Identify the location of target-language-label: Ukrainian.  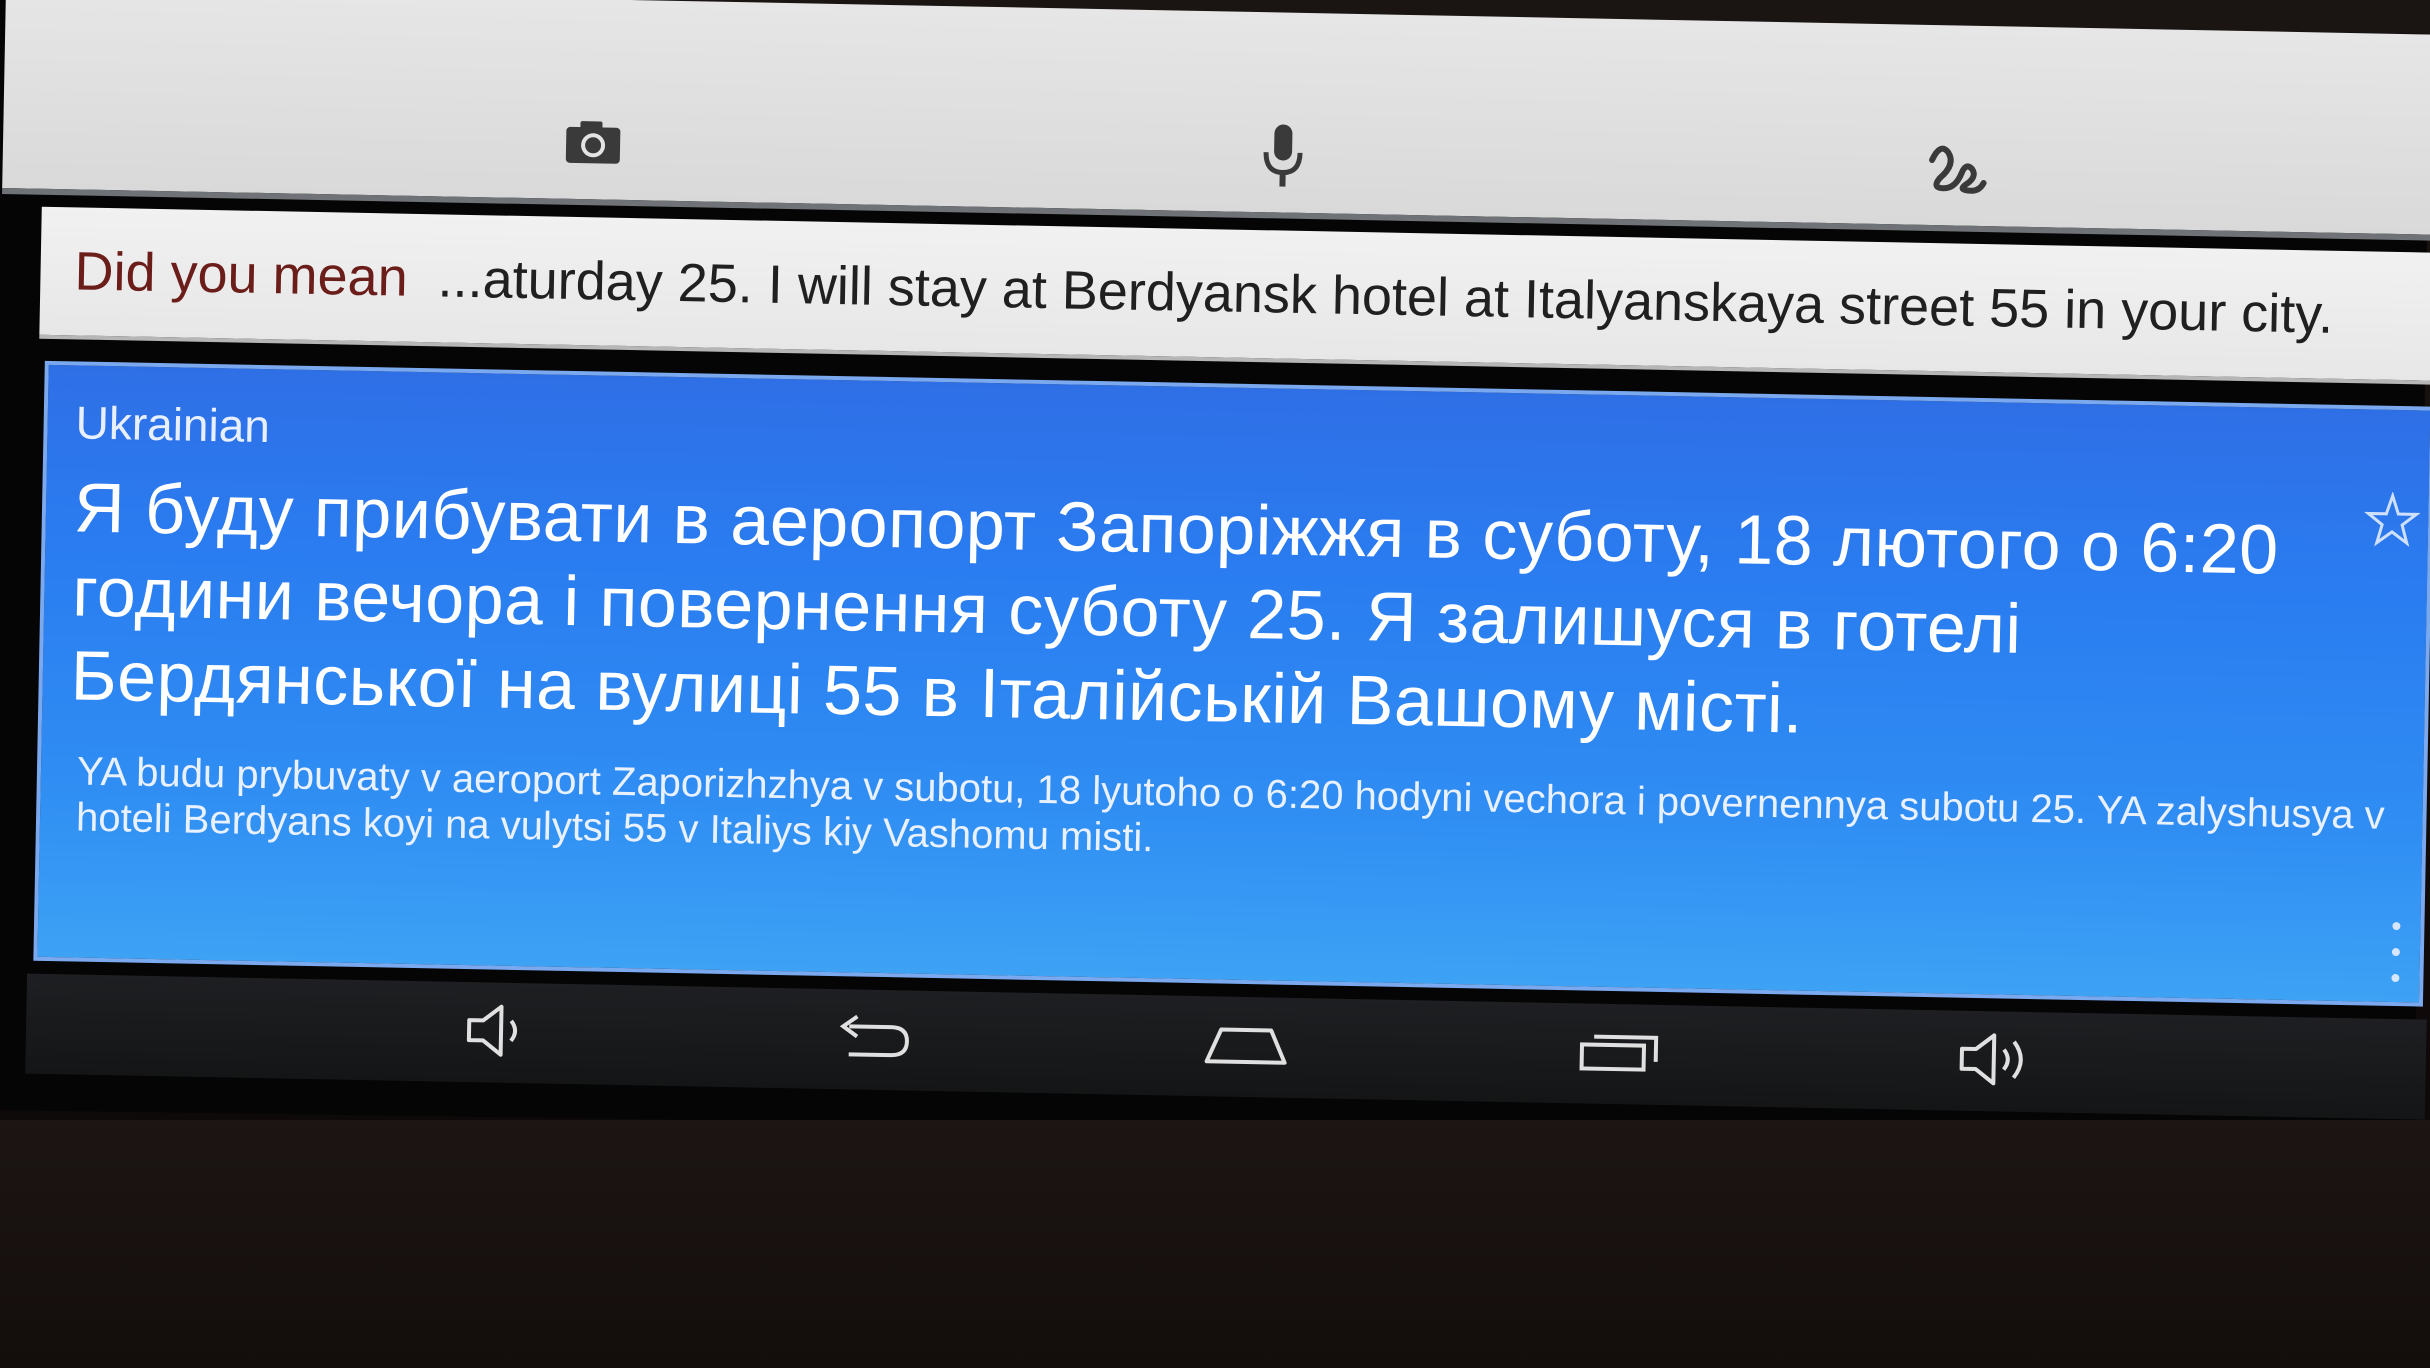
(173, 424).